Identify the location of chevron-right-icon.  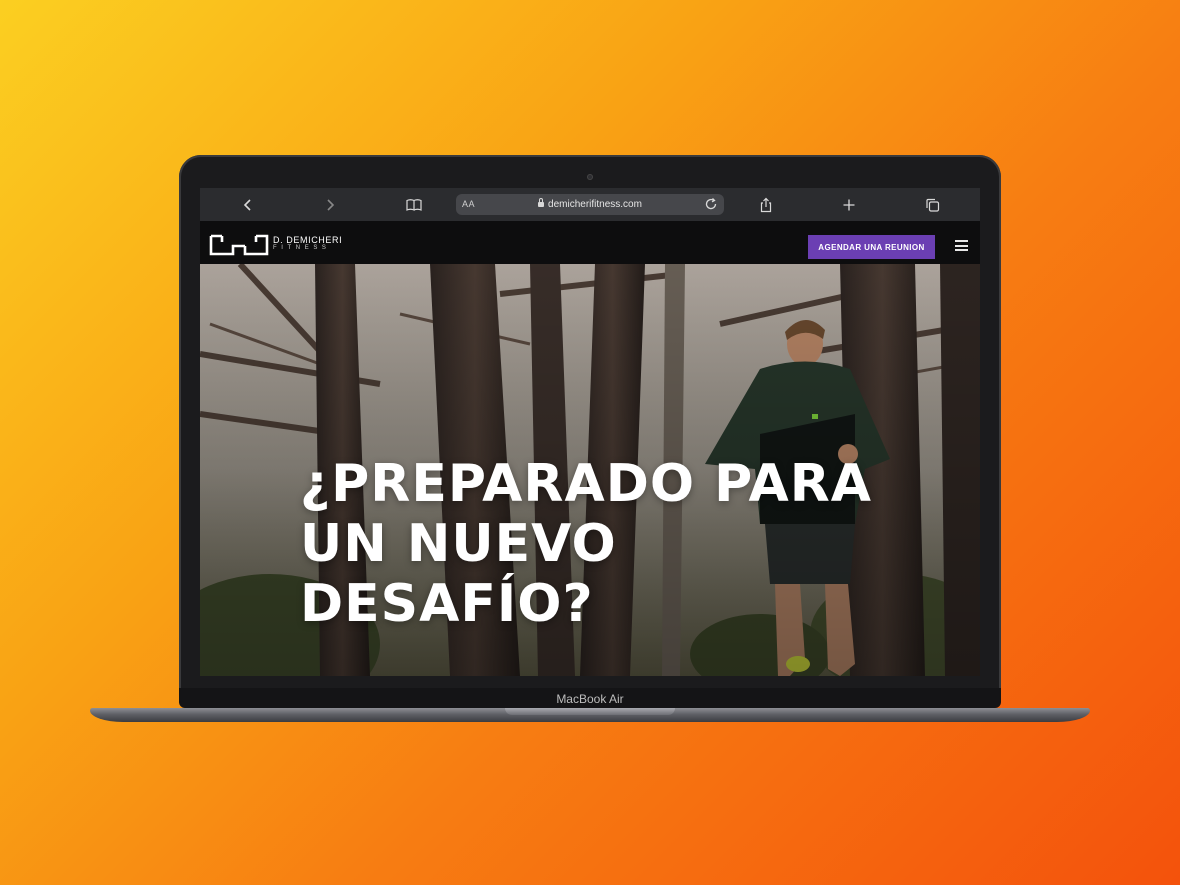
(330, 204).